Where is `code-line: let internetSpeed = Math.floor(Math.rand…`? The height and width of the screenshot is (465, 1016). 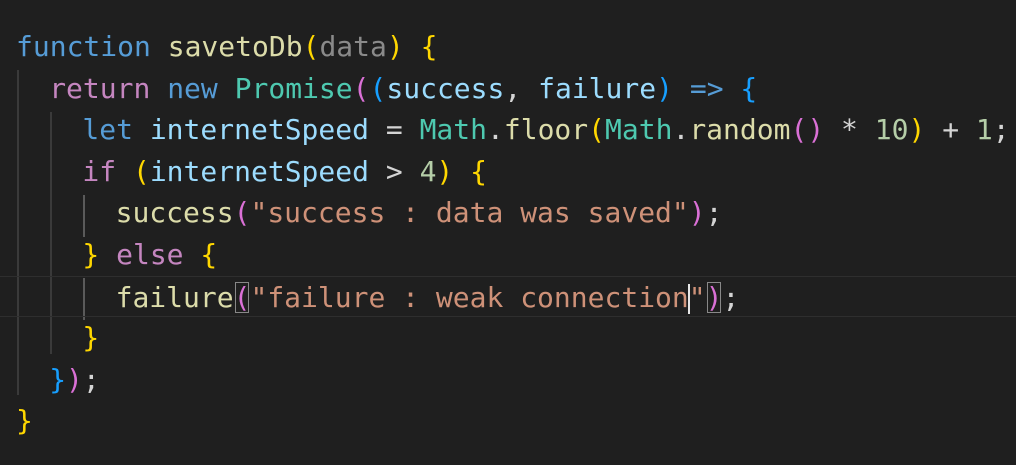
code-line: let internetSpeed = Math.floor(Math.rand… is located at coordinates (508, 130).